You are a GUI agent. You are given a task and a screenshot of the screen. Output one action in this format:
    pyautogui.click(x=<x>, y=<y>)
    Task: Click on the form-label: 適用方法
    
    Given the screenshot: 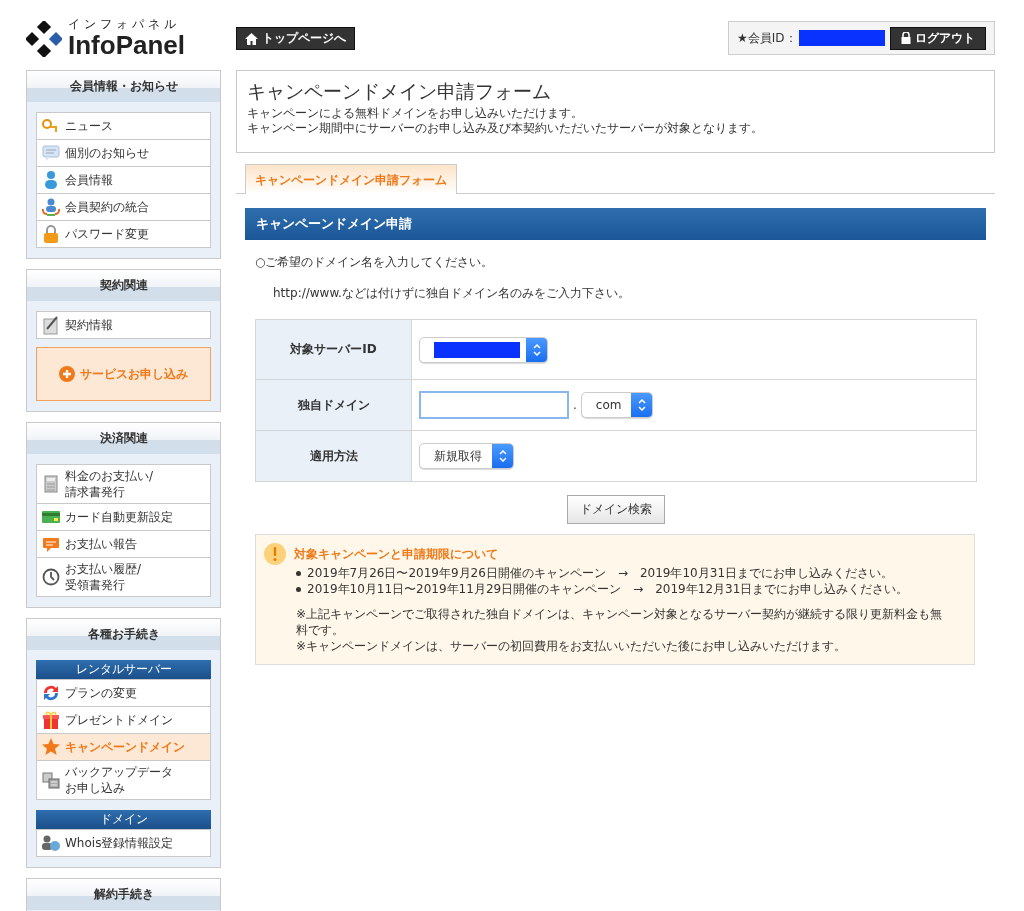 What is the action you would take?
    pyautogui.click(x=334, y=456)
    